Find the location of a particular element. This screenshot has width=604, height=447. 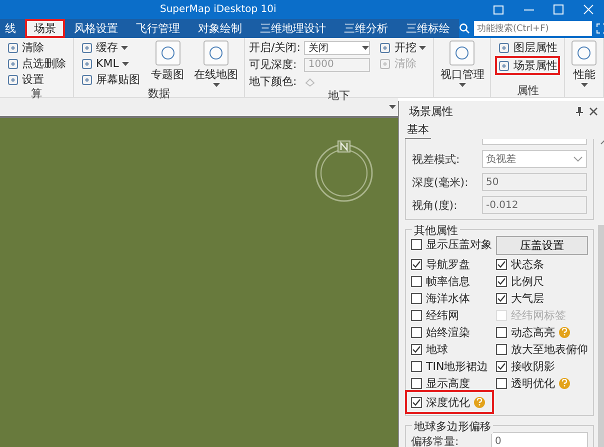

ribbon-tab: 场景 is located at coordinates (45, 28).